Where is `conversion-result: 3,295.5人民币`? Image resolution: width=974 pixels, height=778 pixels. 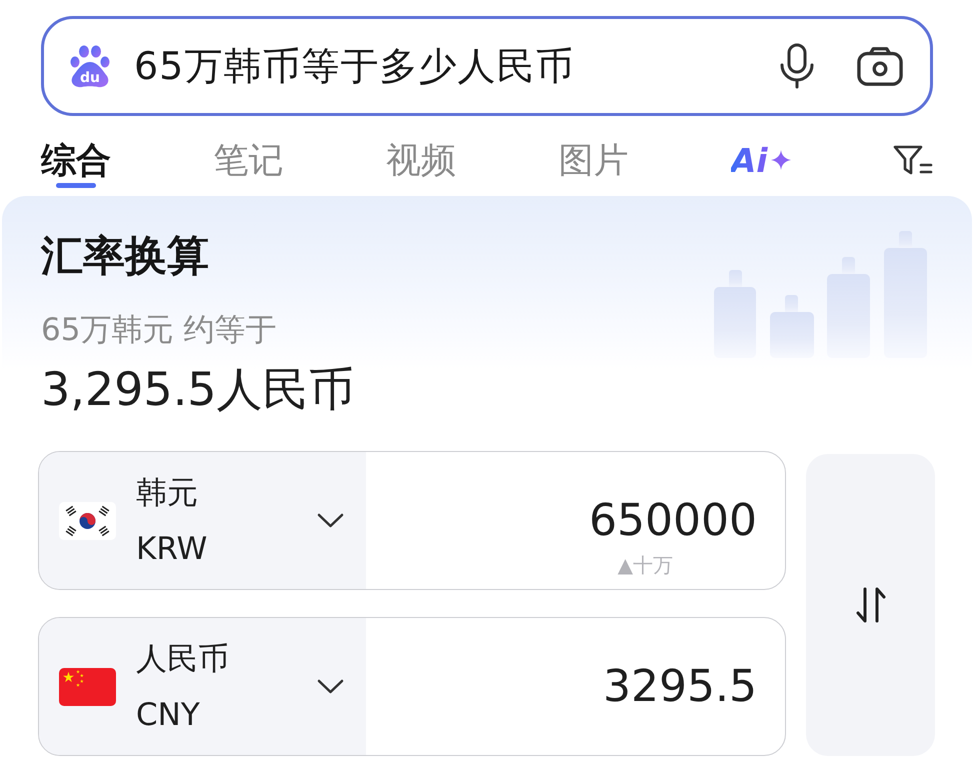 conversion-result: 3,295.5人民币 is located at coordinates (198, 389).